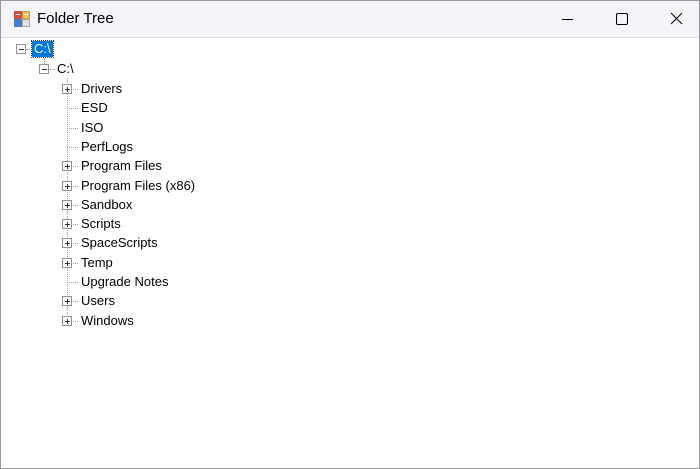 This screenshot has width=700, height=469. I want to click on tree-drive-node: C:\, so click(65, 69).